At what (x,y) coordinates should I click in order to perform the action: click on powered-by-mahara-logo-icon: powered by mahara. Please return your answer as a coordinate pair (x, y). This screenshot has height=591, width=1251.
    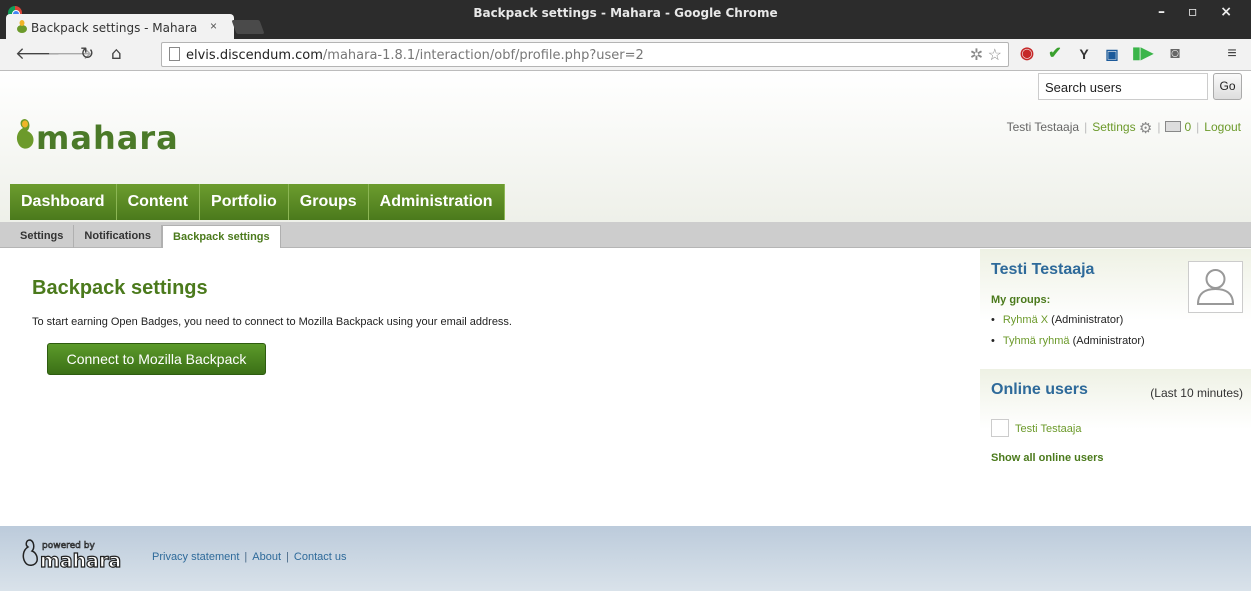
    Looking at the image, I should click on (75, 556).